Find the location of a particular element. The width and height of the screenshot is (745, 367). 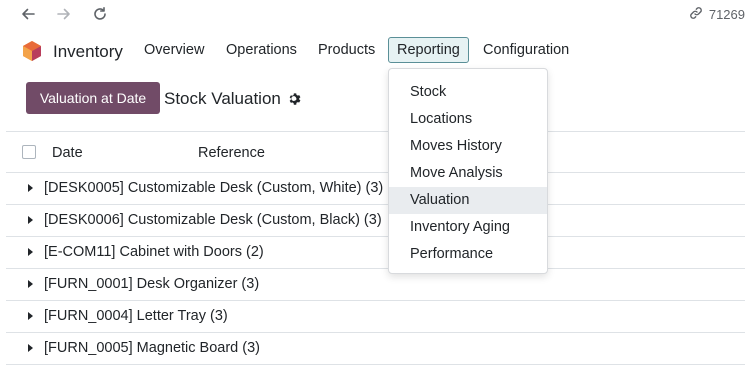

valuation-at-date-button: Valuation at Date is located at coordinates (93, 98).